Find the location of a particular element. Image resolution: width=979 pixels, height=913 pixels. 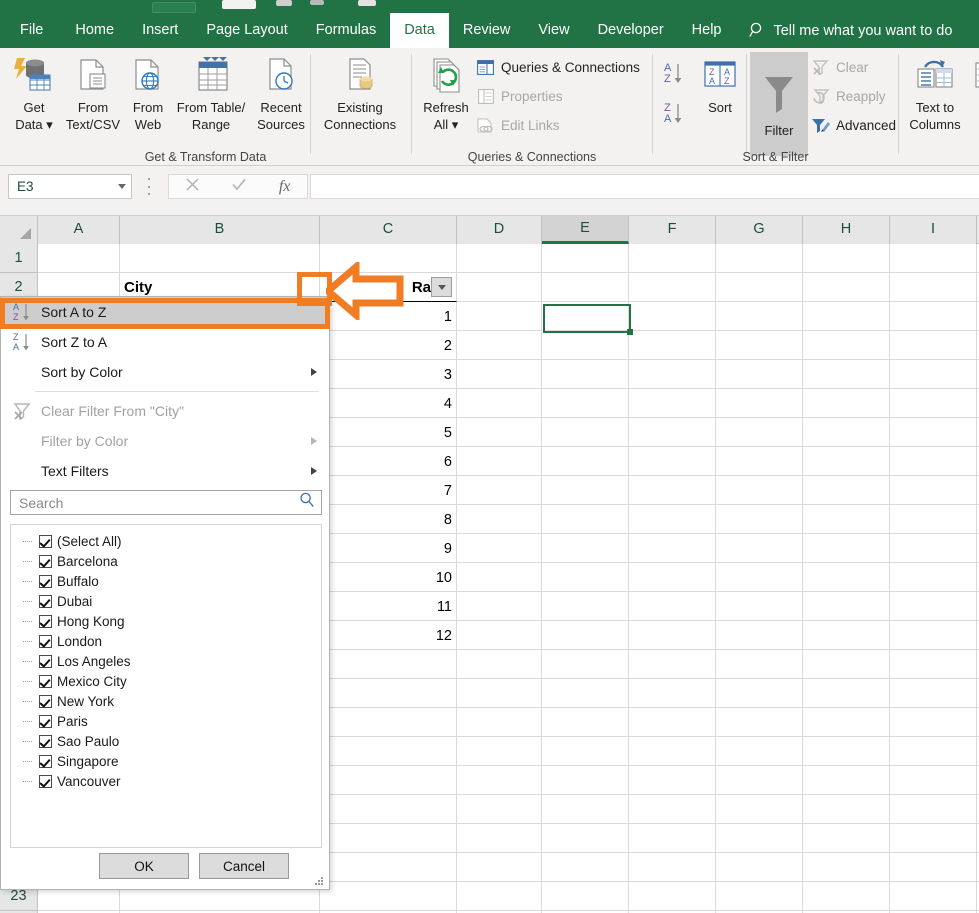

check-icon is located at coordinates (239, 186).